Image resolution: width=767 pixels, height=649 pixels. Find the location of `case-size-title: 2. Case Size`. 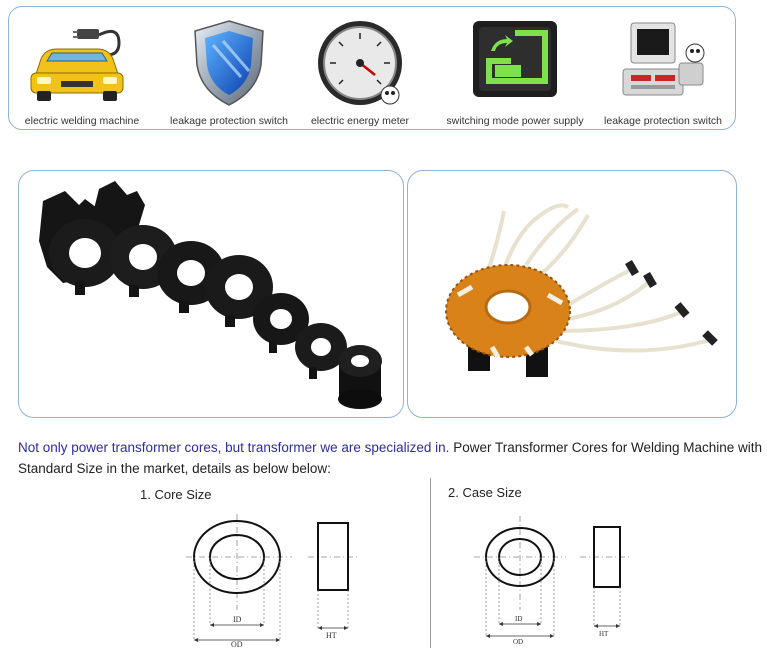

case-size-title: 2. Case Size is located at coordinates (485, 492).